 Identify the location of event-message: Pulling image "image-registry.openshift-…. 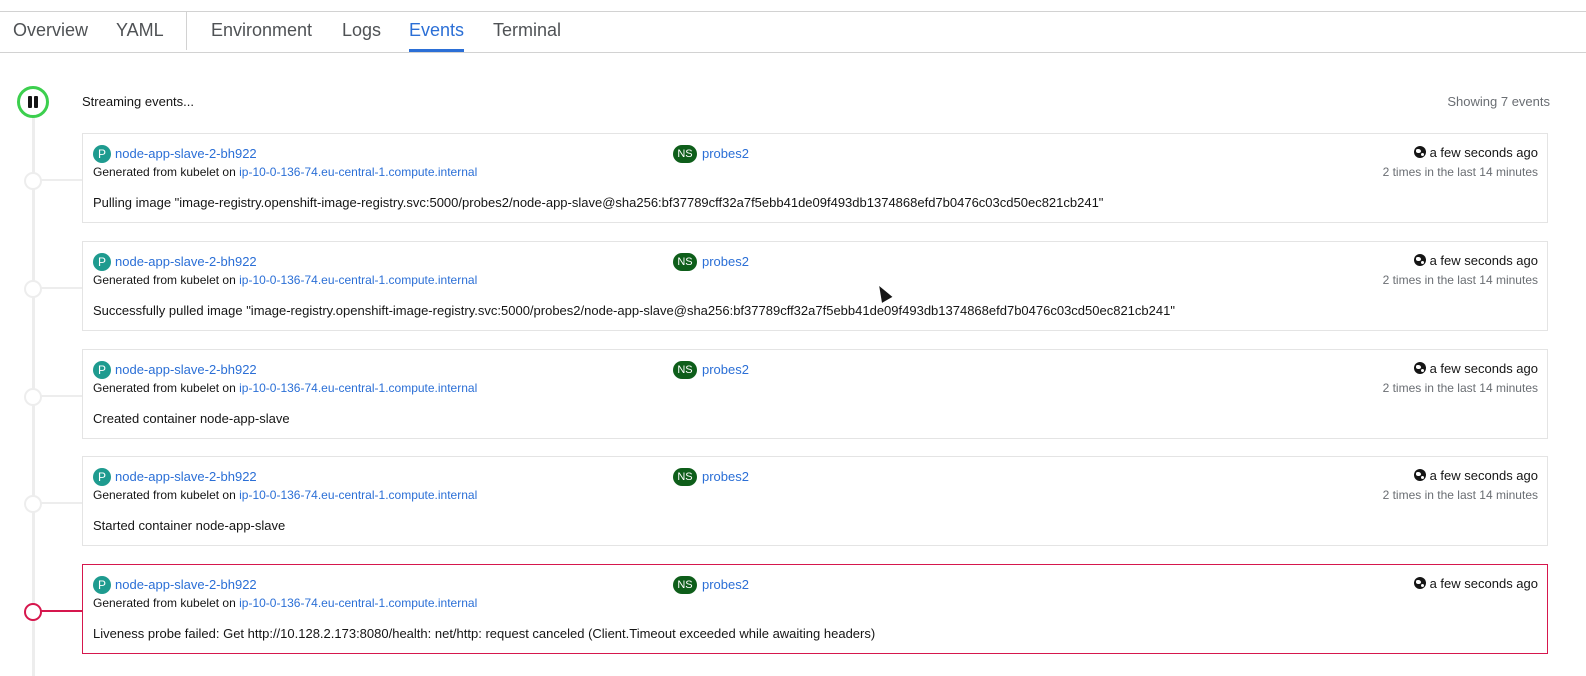
(598, 202).